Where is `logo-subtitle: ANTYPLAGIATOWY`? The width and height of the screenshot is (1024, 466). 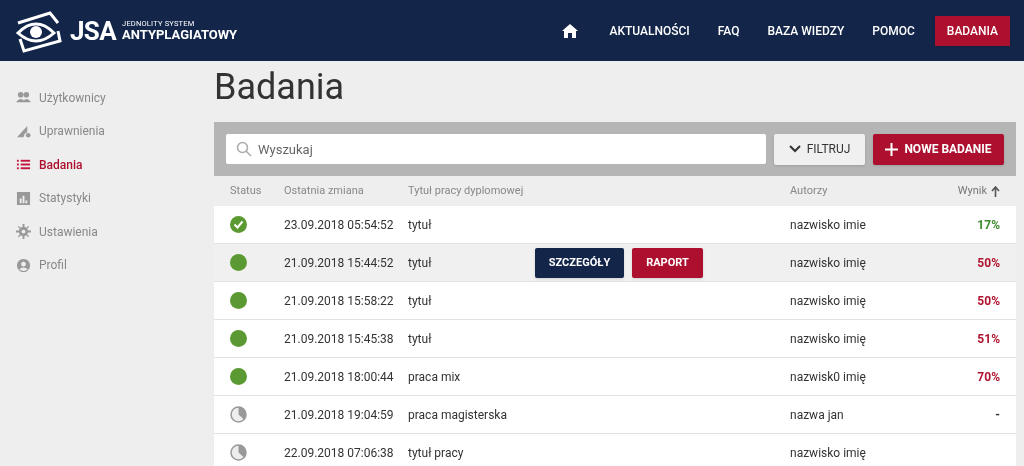
logo-subtitle: ANTYPLAGIATOWY is located at coordinates (180, 34).